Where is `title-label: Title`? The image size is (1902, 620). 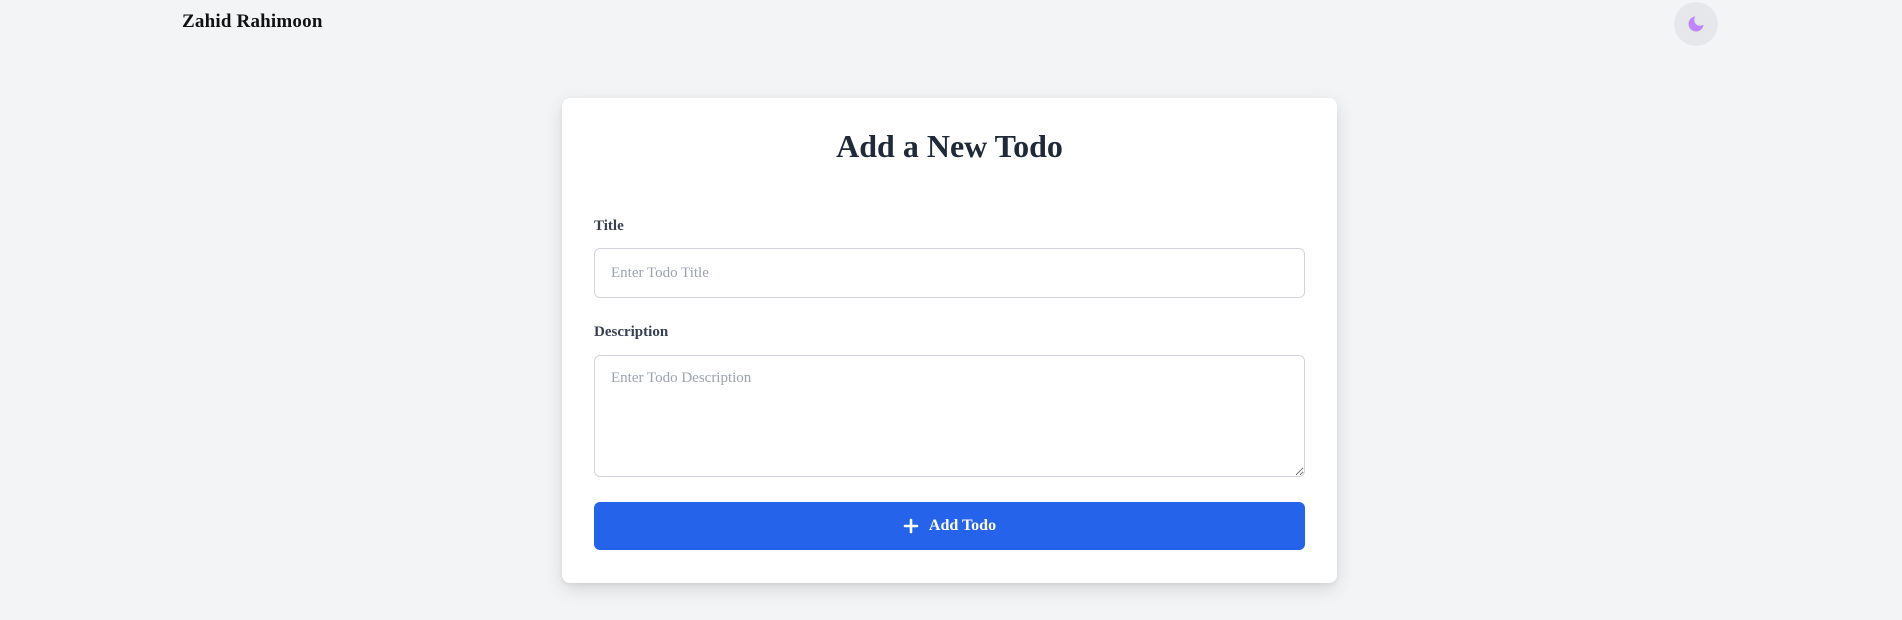
title-label: Title is located at coordinates (609, 226).